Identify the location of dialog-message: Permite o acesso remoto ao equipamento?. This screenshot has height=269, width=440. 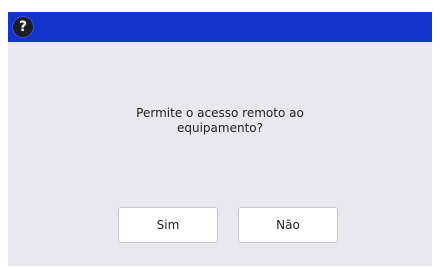
(220, 121).